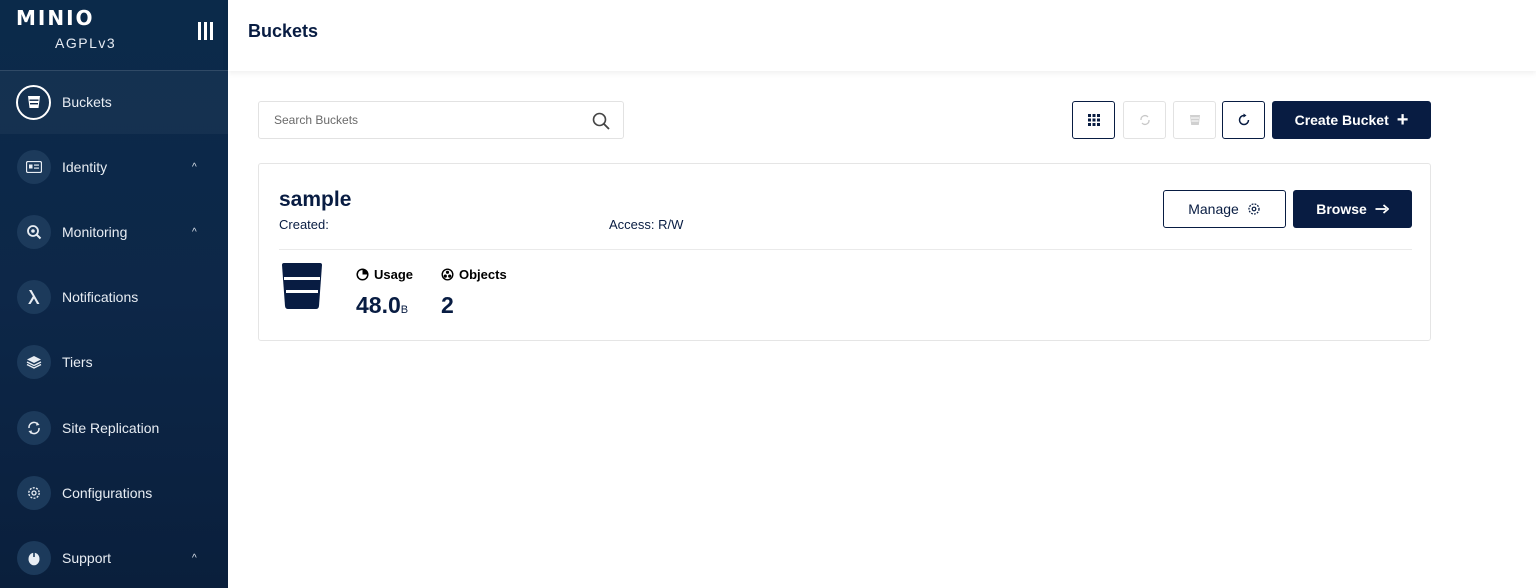  I want to click on sidebar-item-notifications: Notifications, so click(114, 297).